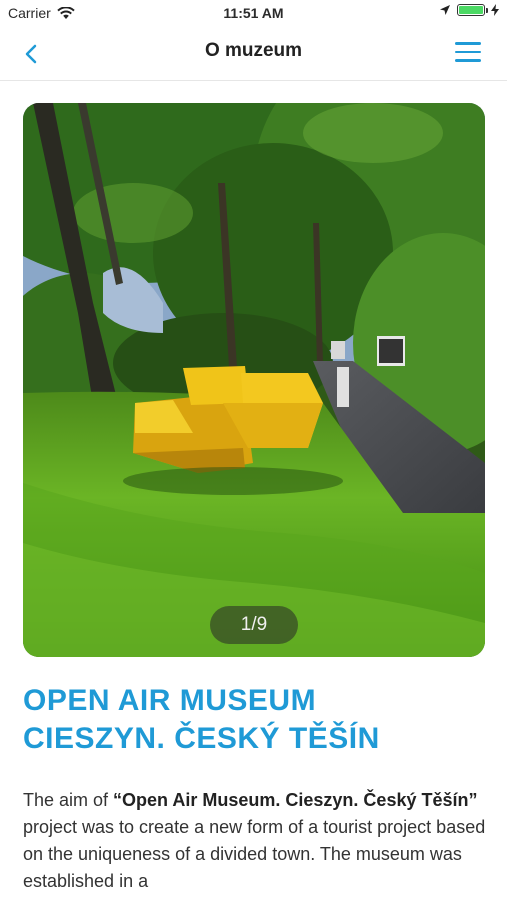  Describe the element at coordinates (254, 625) in the screenshot. I see `photo-counter: 1/9` at that location.